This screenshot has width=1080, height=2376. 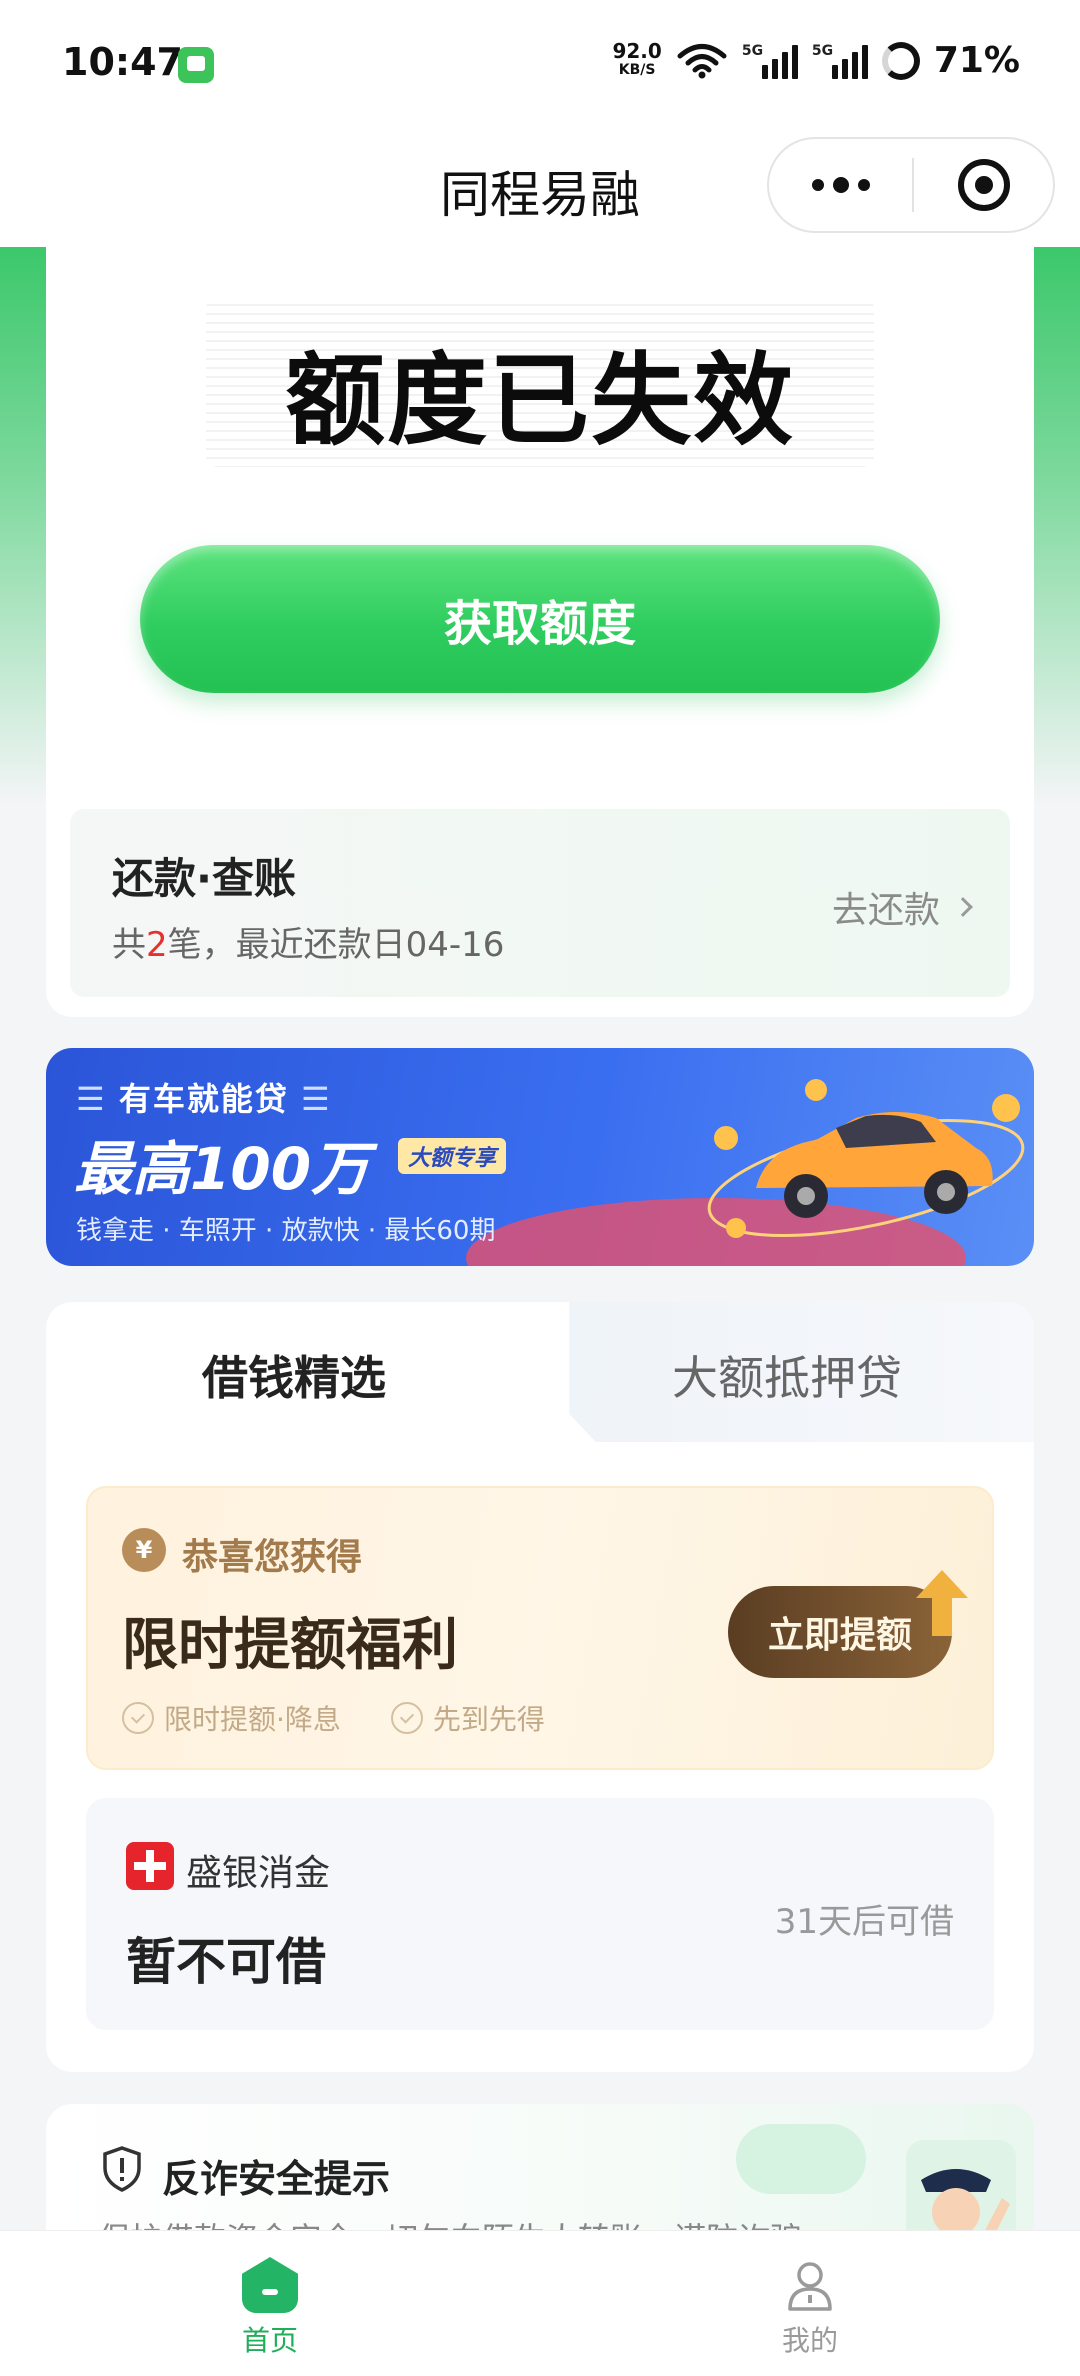 I want to click on banner-features: 钱拿走 · 车照开 · 放款快 · 最长60期, so click(x=286, y=1231).